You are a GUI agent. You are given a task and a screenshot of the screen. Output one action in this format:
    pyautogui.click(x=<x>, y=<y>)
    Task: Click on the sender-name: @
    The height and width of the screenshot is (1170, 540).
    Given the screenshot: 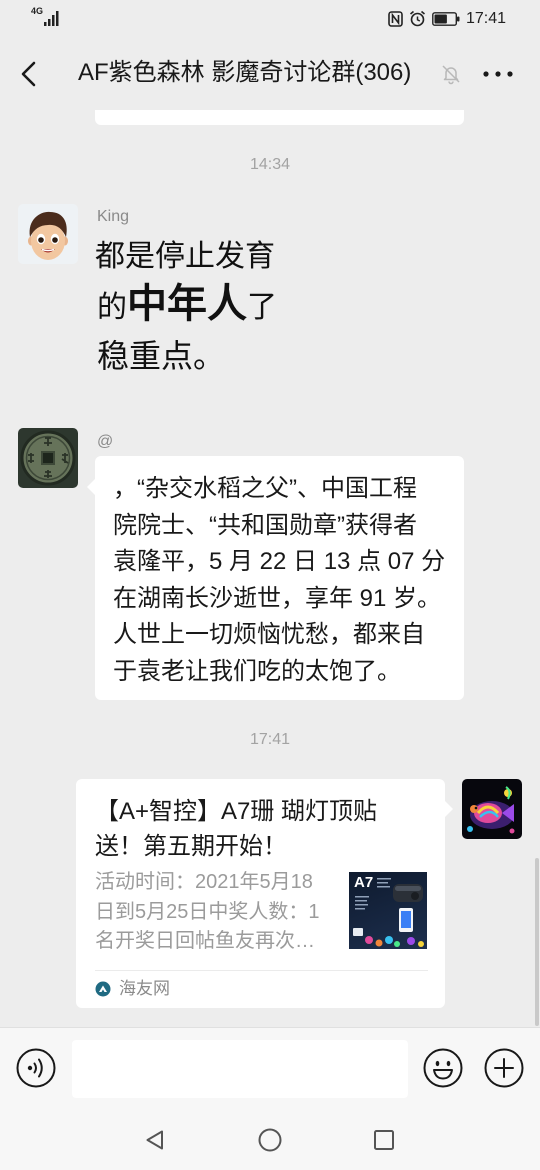 What is the action you would take?
    pyautogui.click(x=105, y=441)
    